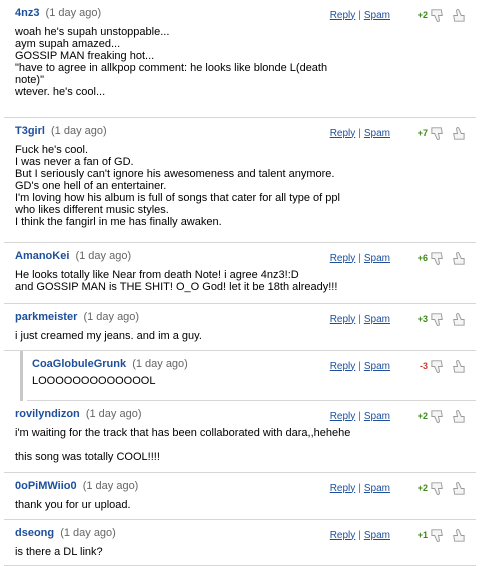  Describe the element at coordinates (398, 535) in the screenshot. I see `comment-actions: Reply | Spam +1` at that location.